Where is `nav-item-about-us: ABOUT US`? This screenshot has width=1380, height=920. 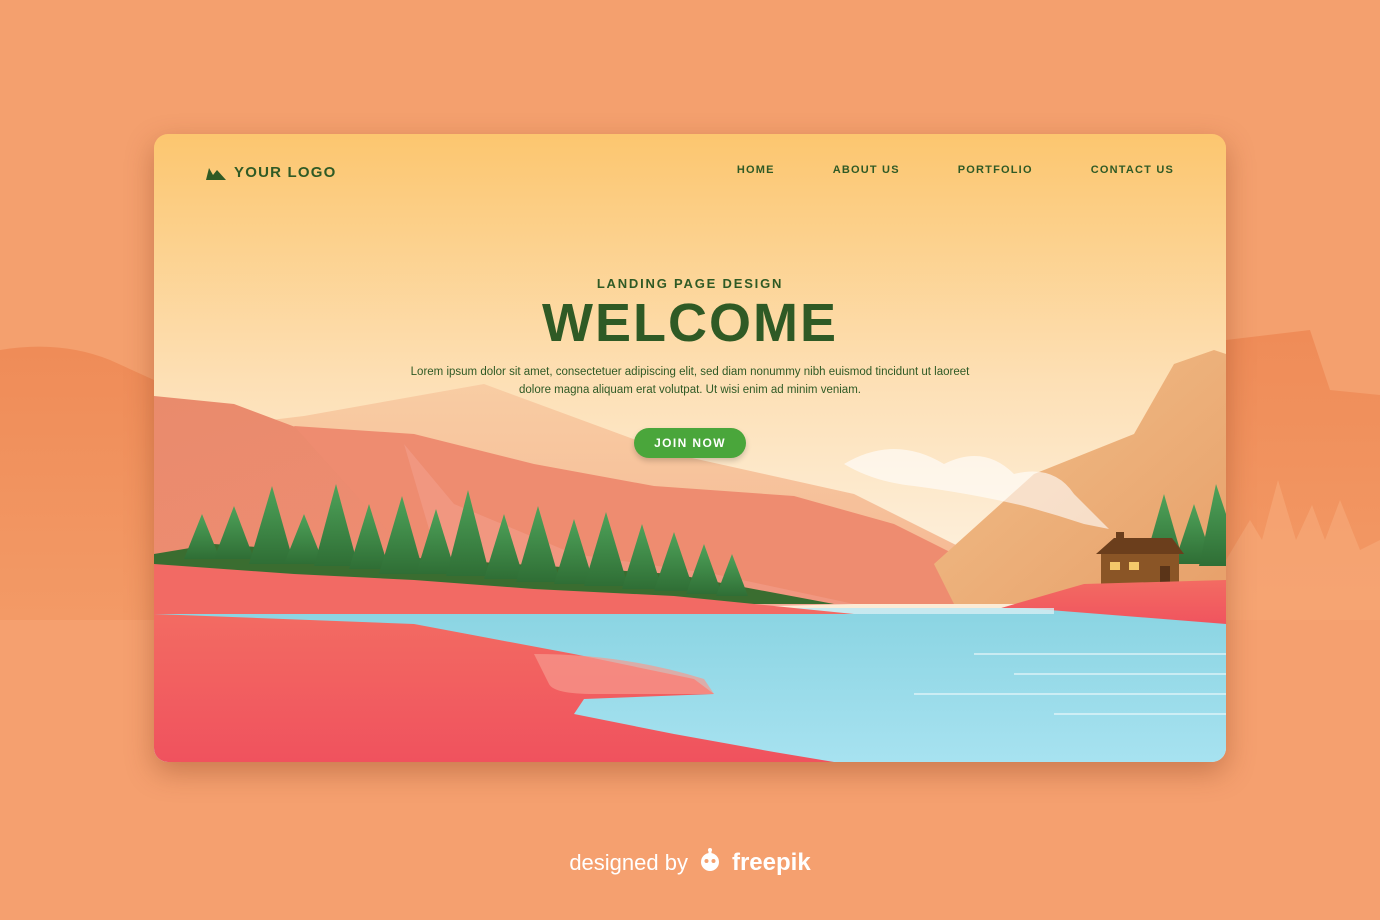
nav-item-about-us: ABOUT US is located at coordinates (866, 170).